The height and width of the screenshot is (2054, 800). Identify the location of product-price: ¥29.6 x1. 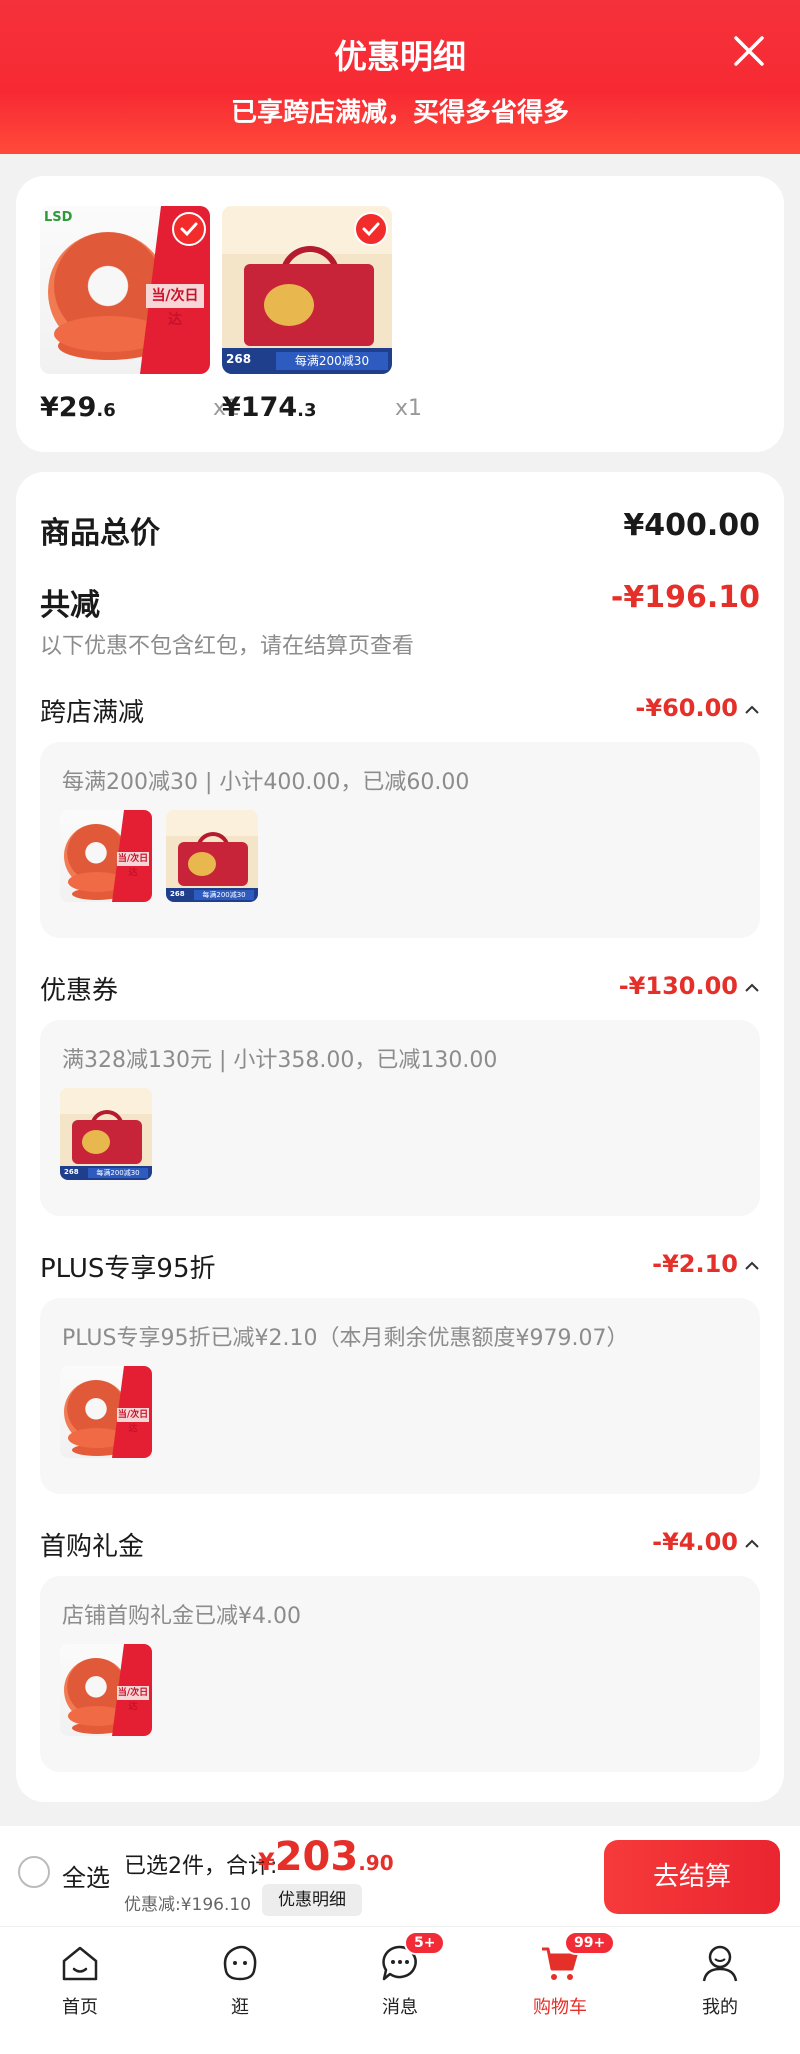
(140, 407).